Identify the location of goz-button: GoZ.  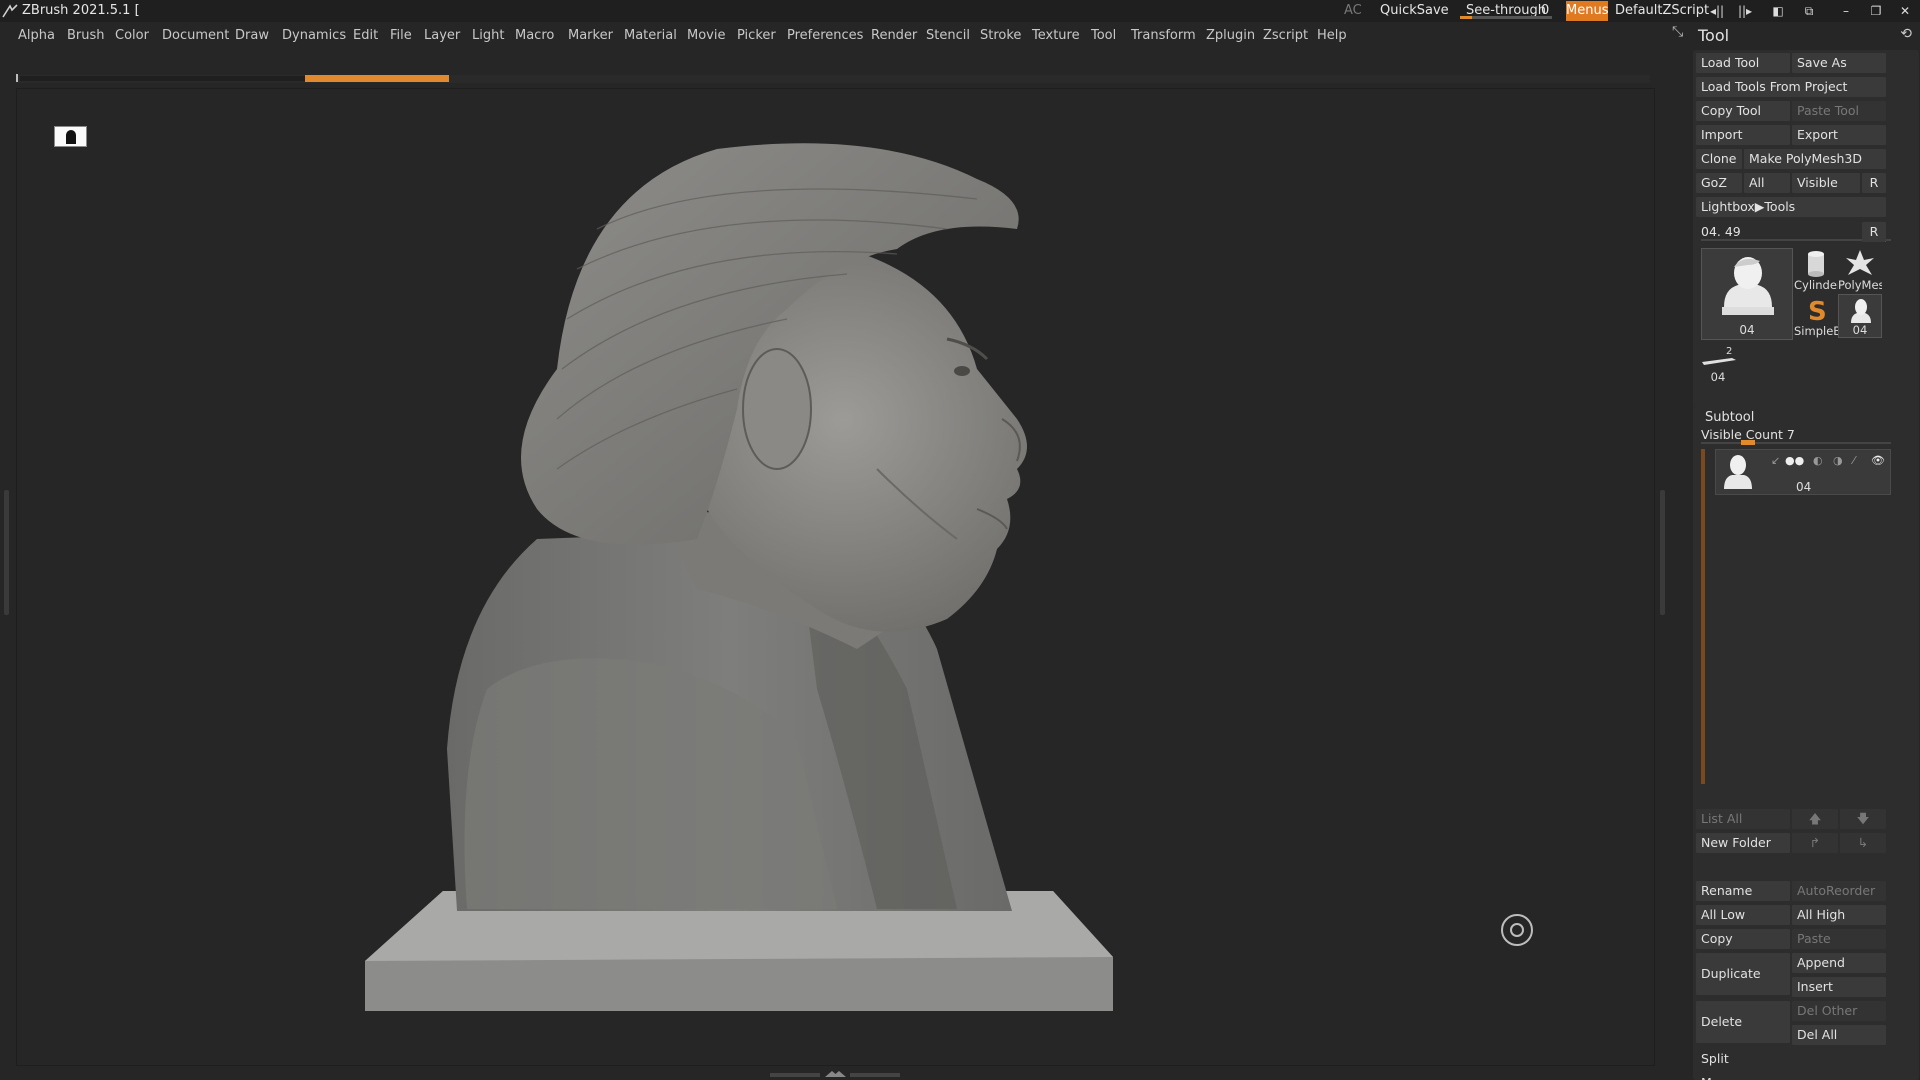
(1719, 183).